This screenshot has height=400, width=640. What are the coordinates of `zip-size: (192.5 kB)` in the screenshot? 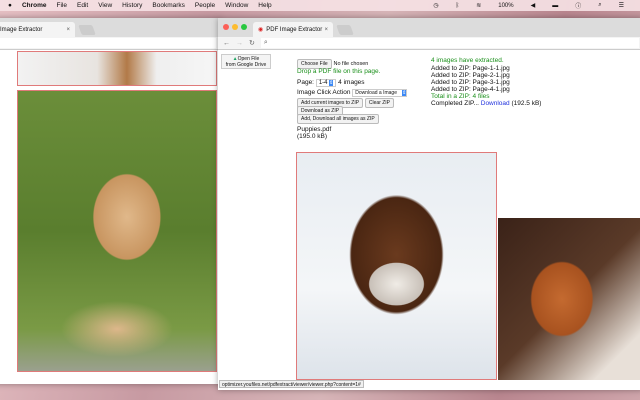 It's located at (525, 103).